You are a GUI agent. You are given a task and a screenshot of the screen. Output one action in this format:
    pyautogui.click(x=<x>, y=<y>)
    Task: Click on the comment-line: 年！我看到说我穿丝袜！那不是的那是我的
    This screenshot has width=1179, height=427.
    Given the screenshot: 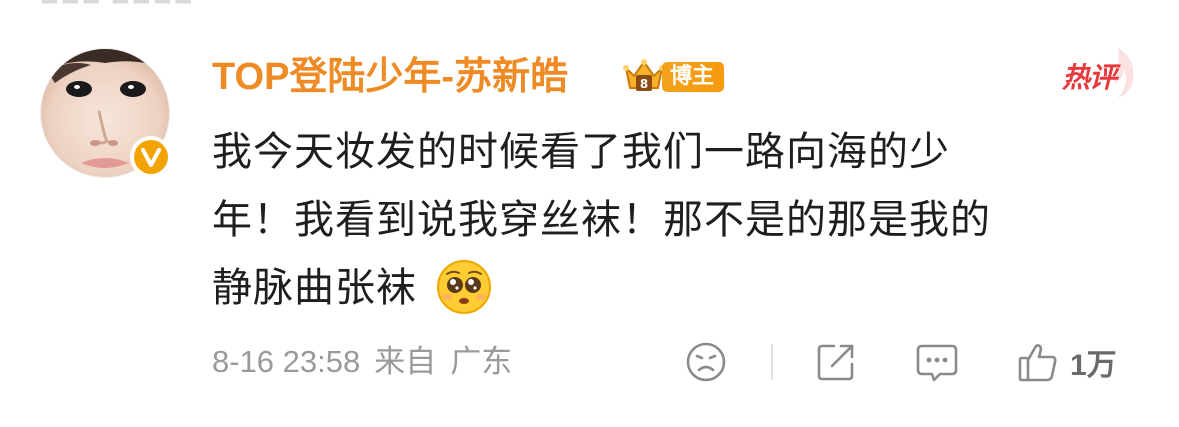 What is the action you would take?
    pyautogui.click(x=601, y=220)
    